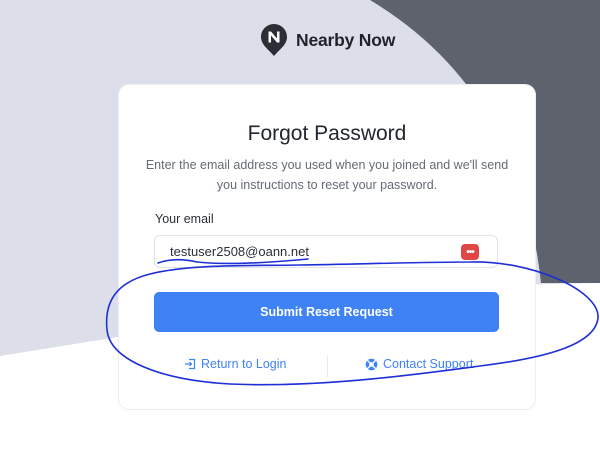  I want to click on sign-in-icon, so click(190, 364).